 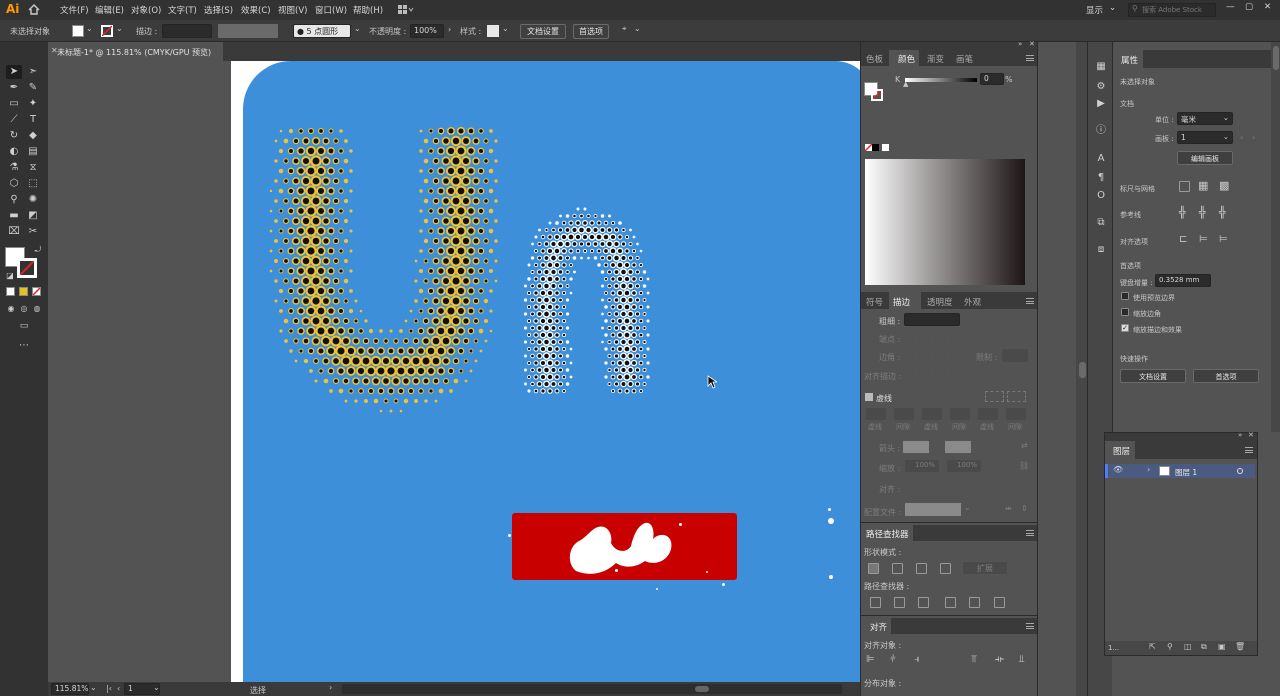 What do you see at coordinates (906, 59) in the screenshot?
I see `tab-color: 颜色` at bounding box center [906, 59].